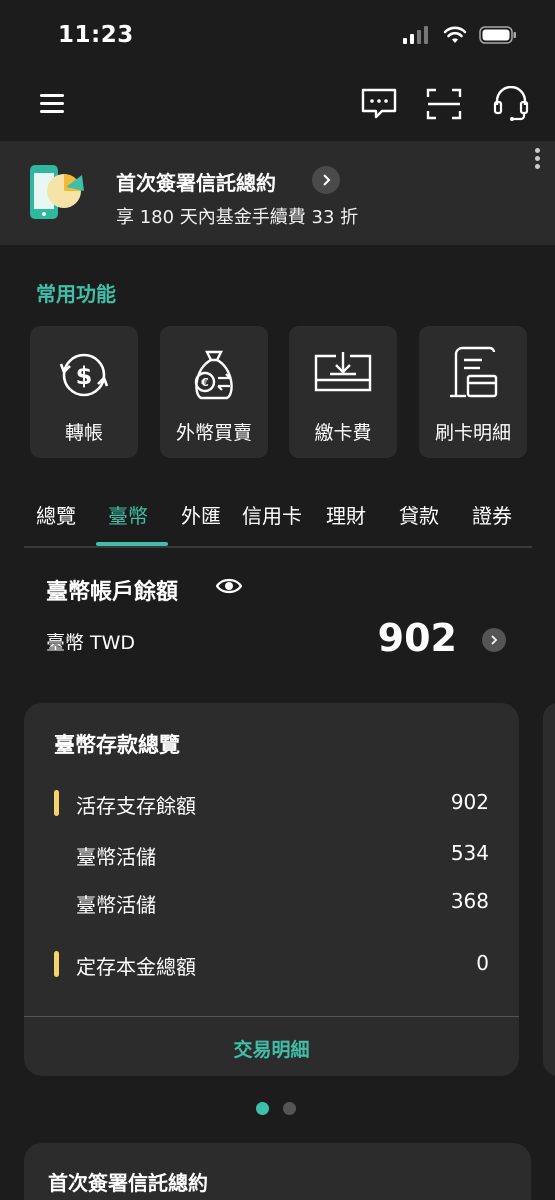 Image resolution: width=555 pixels, height=1200 pixels. What do you see at coordinates (326, 180) in the screenshot?
I see `promo-chevron-right-icon` at bounding box center [326, 180].